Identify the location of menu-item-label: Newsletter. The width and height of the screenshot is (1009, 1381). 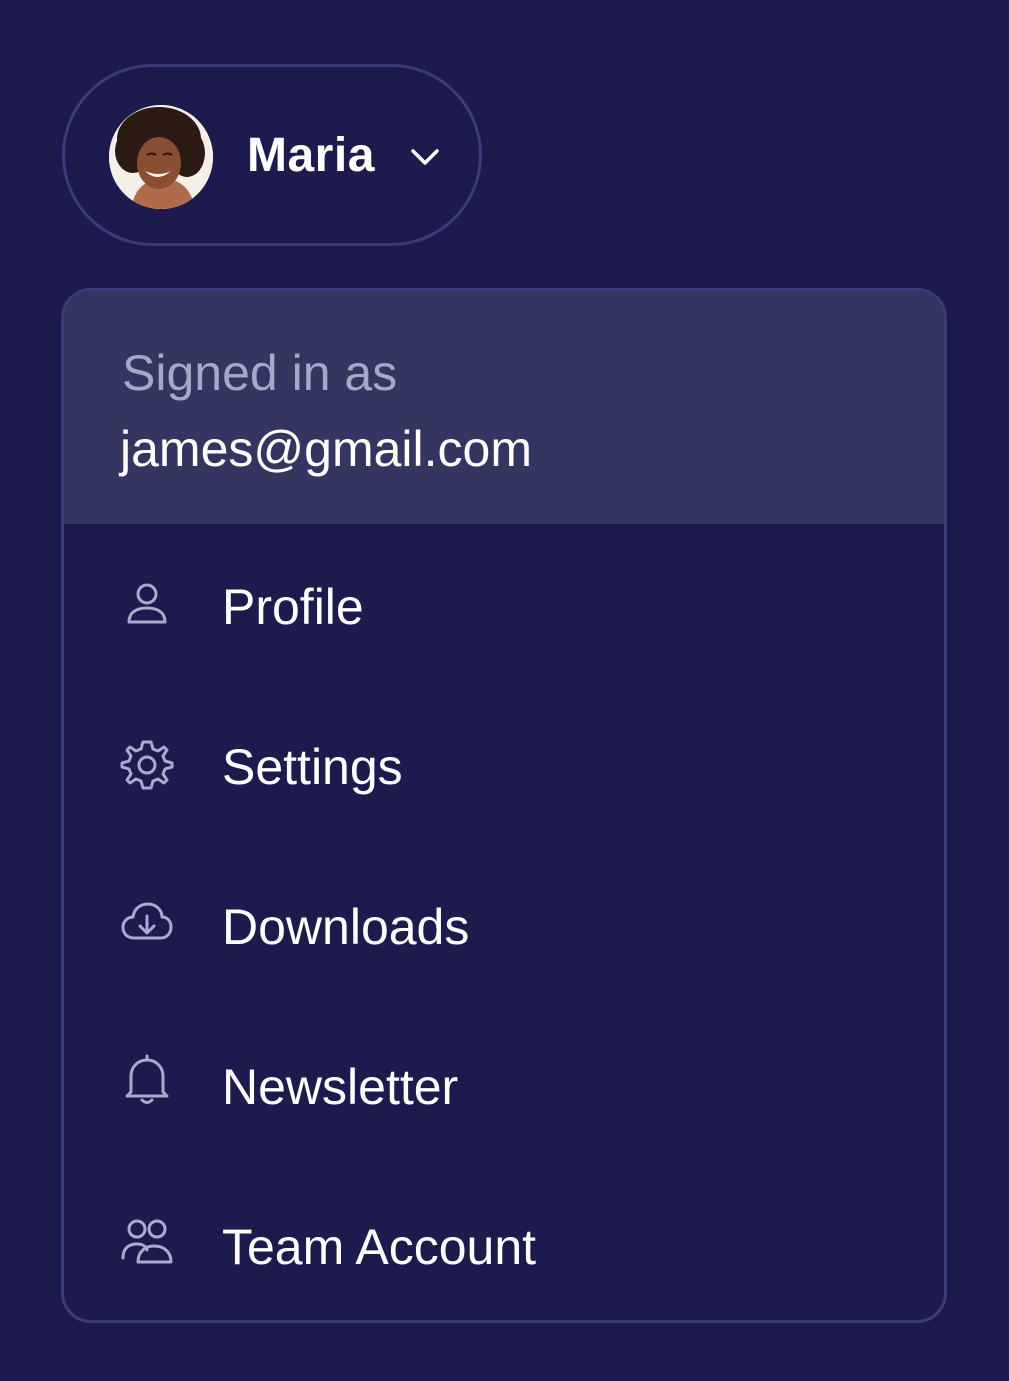
(340, 1087).